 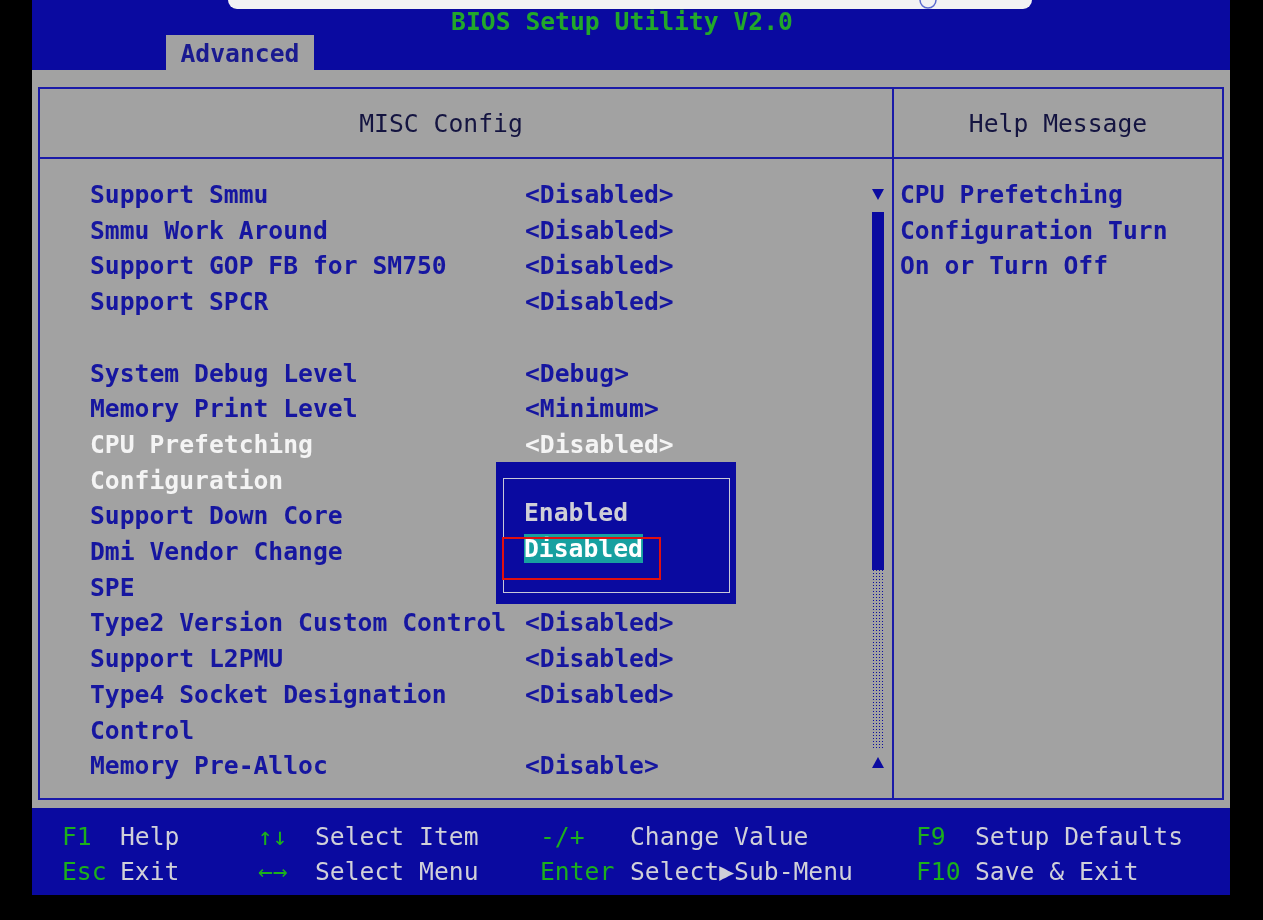 What do you see at coordinates (209, 766) in the screenshot?
I see `setting-label: Memory Pre-Alloc` at bounding box center [209, 766].